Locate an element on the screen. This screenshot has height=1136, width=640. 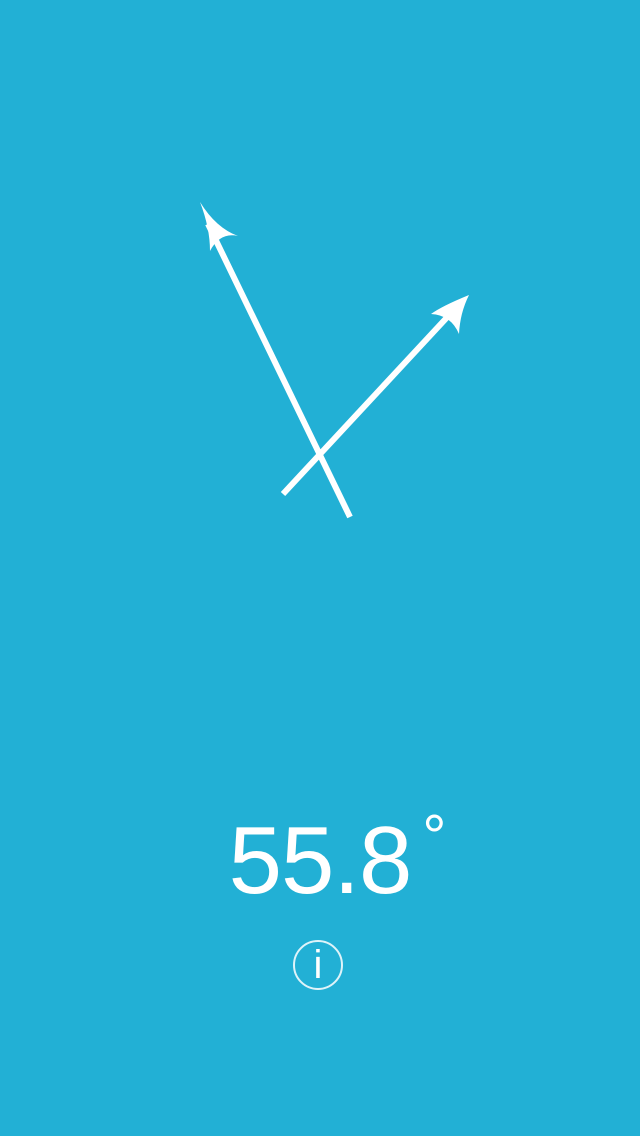
angle-number: 55.8 is located at coordinates (320, 860).